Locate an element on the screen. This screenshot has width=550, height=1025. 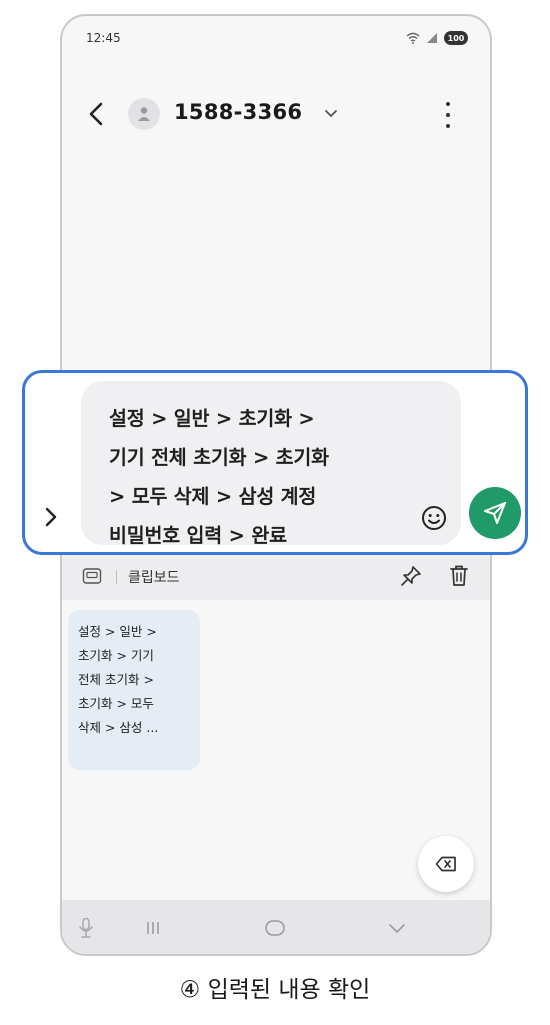
send-button is located at coordinates (495, 513).